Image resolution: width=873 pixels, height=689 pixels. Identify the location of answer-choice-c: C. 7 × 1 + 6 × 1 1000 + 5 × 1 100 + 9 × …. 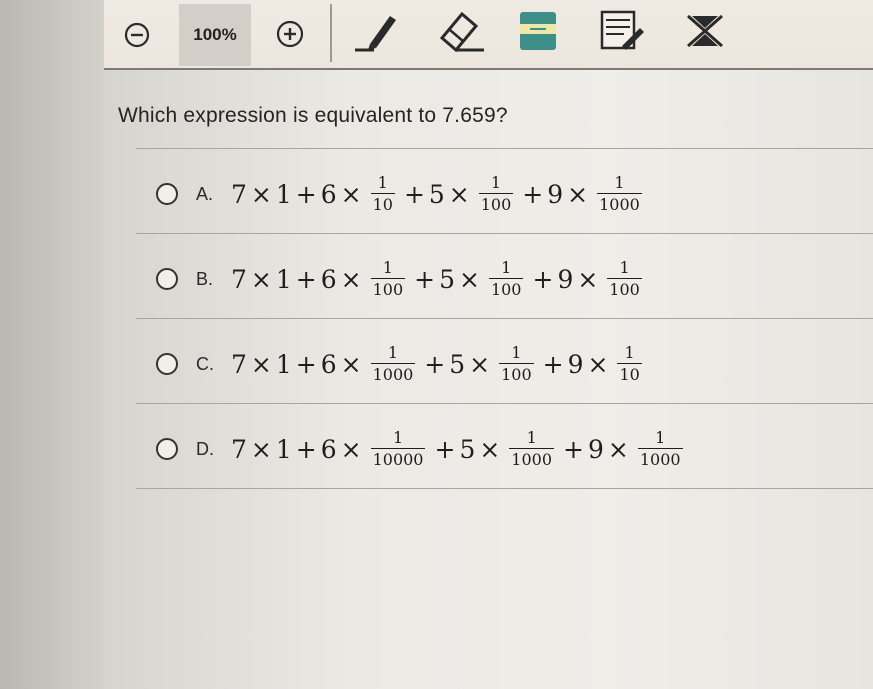
(504, 360).